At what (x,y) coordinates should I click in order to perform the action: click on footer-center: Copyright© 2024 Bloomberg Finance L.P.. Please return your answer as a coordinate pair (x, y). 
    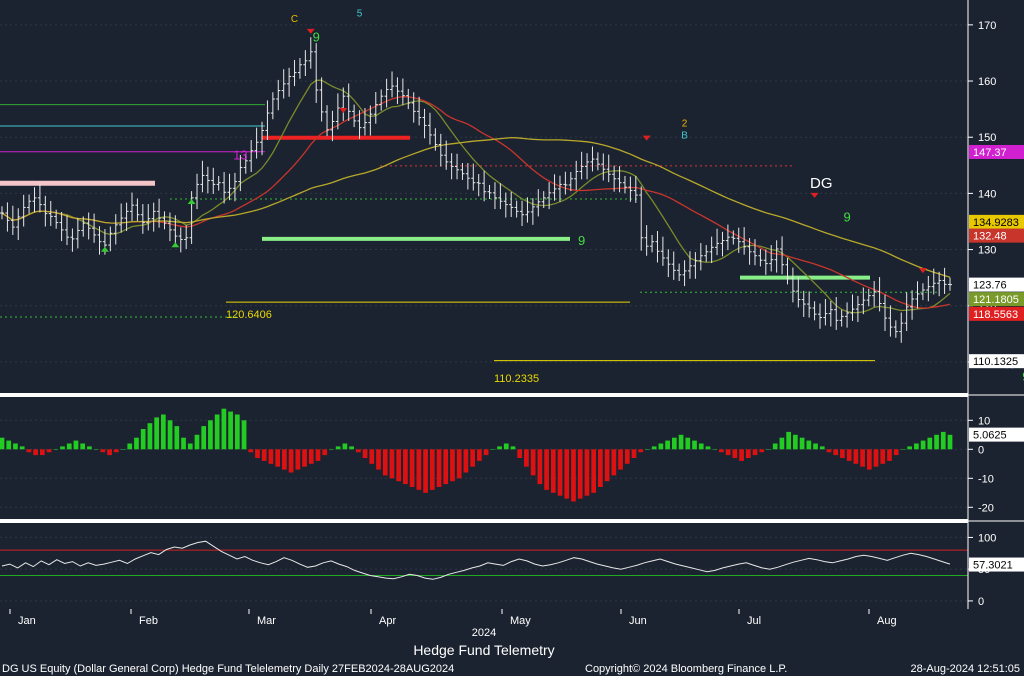
    Looking at the image, I should click on (686, 669).